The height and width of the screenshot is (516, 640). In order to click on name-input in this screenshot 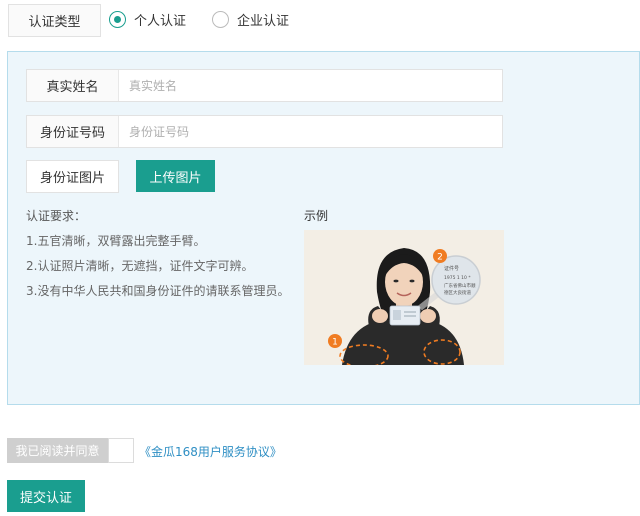, I will do `click(310, 85)`.